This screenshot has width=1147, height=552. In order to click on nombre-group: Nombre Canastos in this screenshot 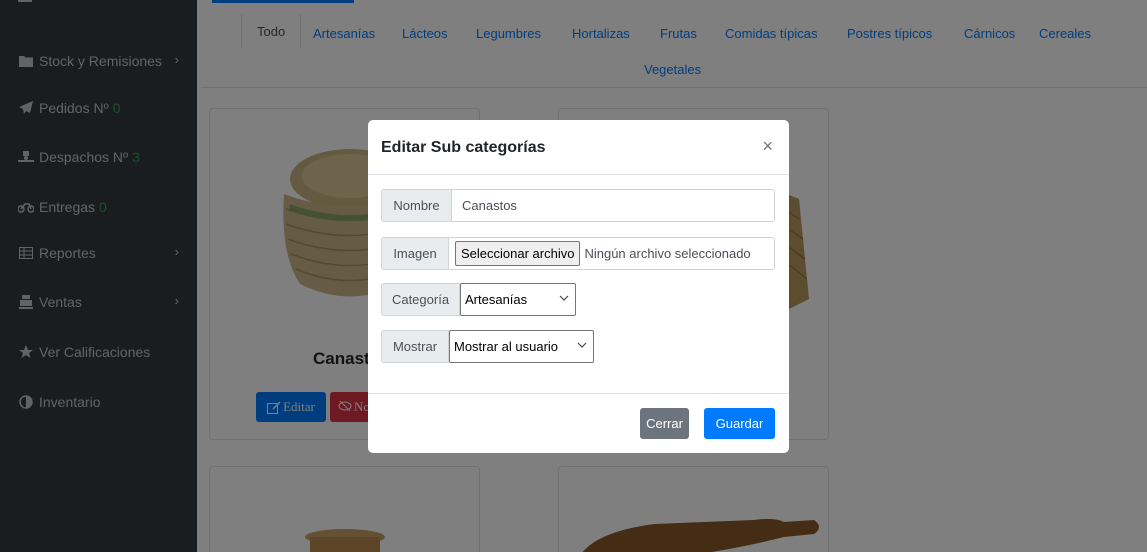, I will do `click(578, 205)`.